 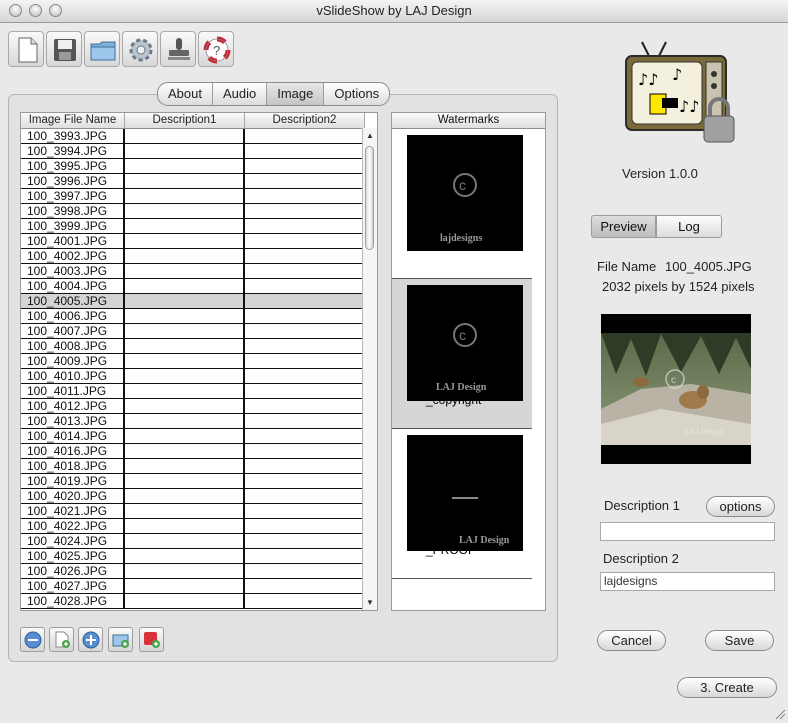 What do you see at coordinates (64, 49) in the screenshot?
I see `save-button` at bounding box center [64, 49].